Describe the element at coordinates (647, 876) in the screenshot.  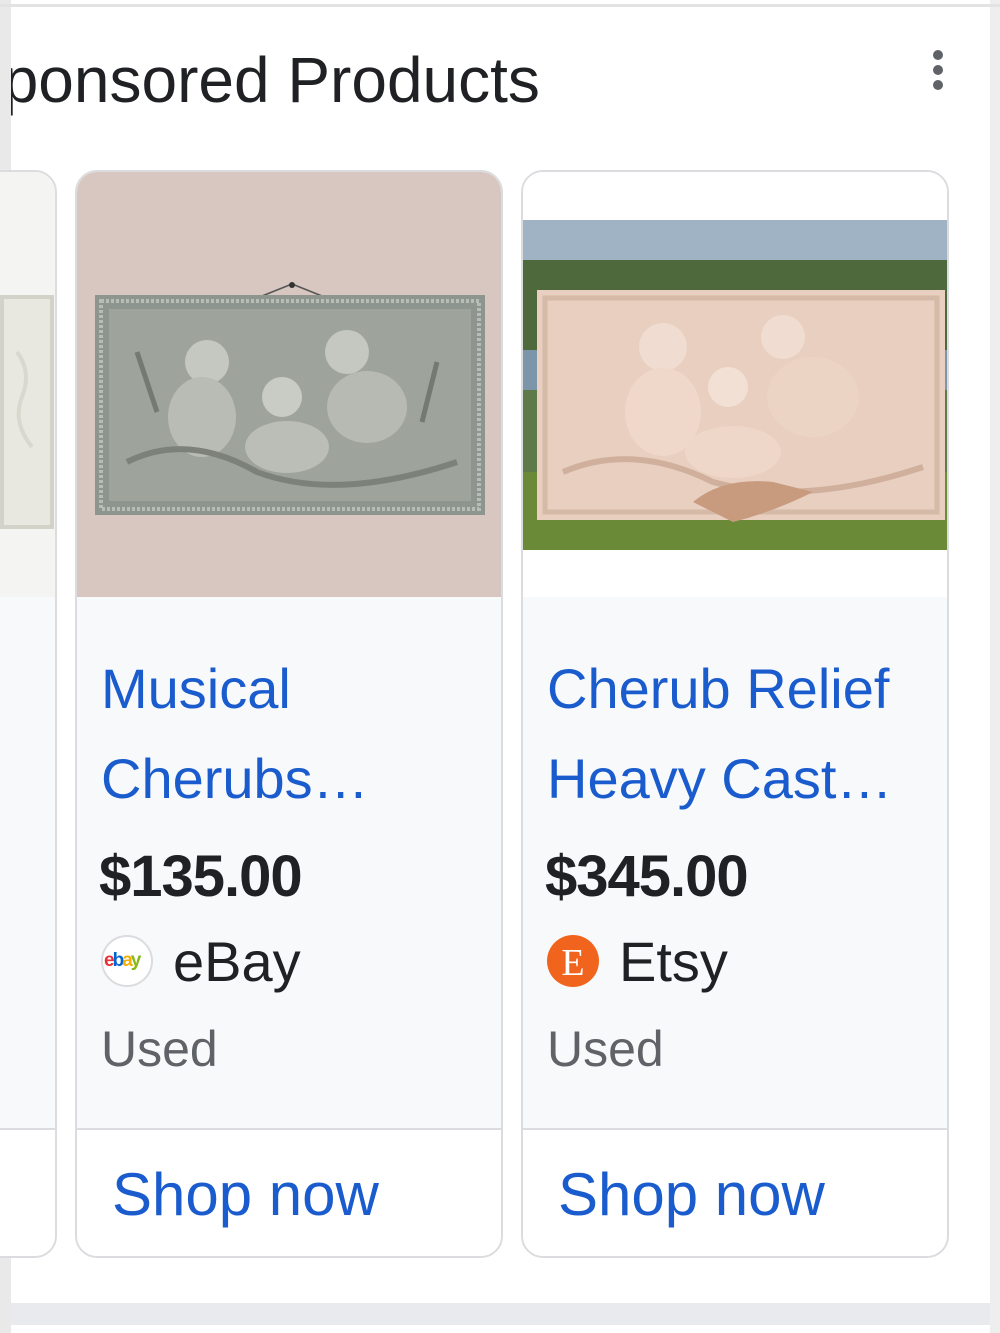
I see `product-price: $345.00` at that location.